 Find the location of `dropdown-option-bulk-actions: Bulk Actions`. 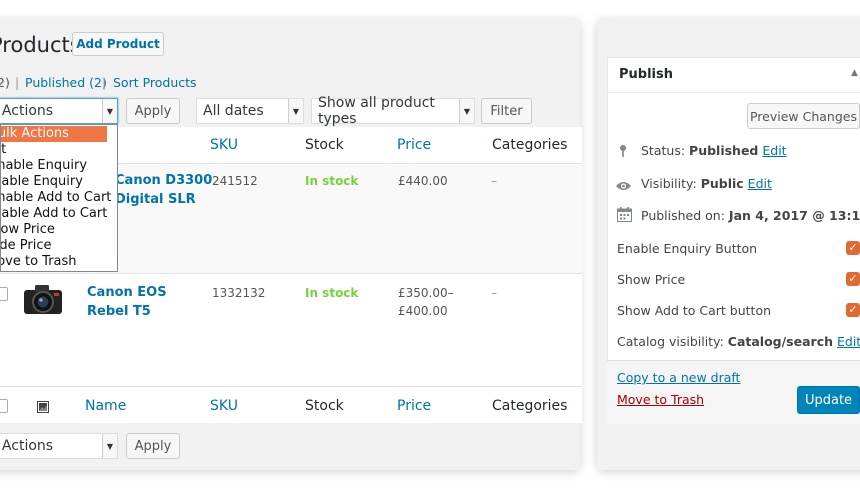

dropdown-option-bulk-actions: Bulk Actions is located at coordinates (54, 134).